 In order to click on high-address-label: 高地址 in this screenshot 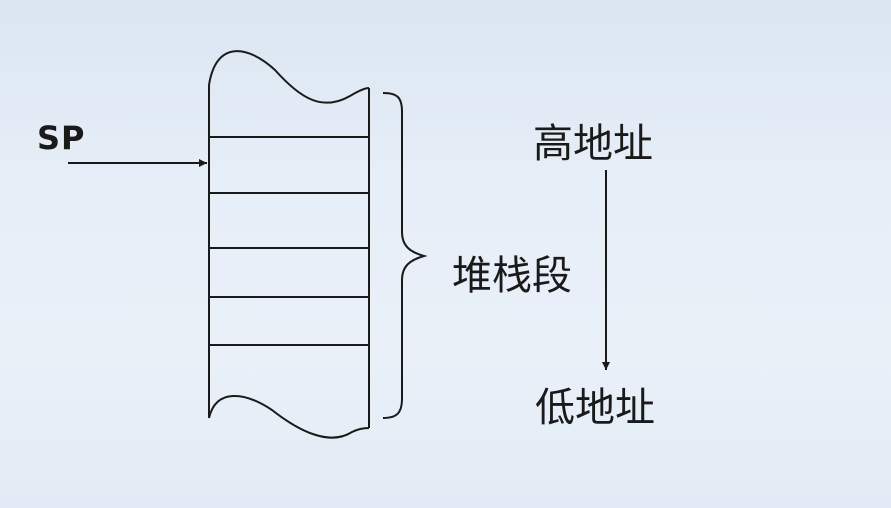, I will do `click(593, 144)`.